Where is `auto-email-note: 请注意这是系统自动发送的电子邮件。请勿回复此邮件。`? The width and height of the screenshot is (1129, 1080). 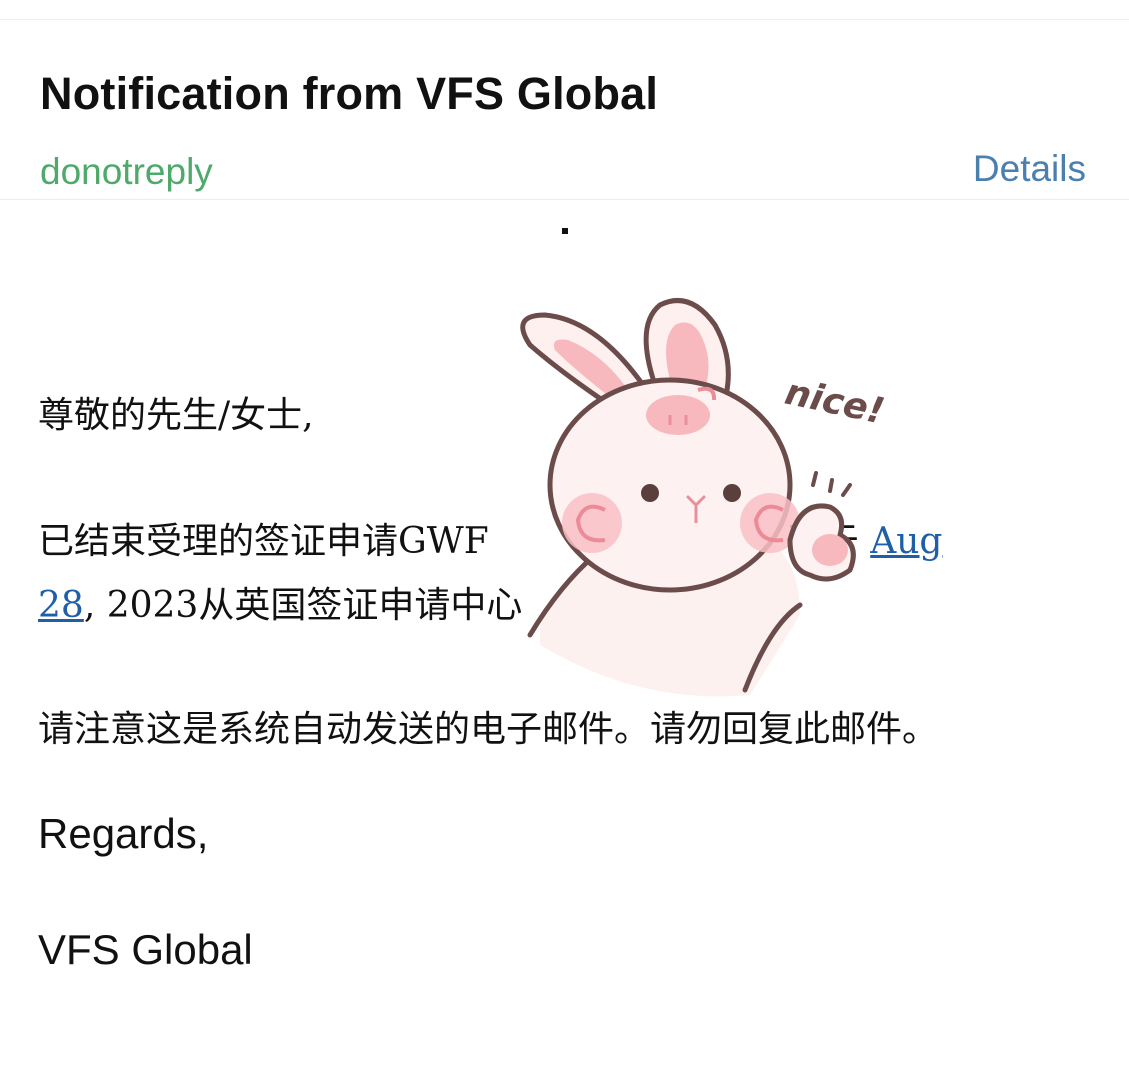 auto-email-note: 请注意这是系统自动发送的电子邮件。请勿回复此邮件。 is located at coordinates (488, 729).